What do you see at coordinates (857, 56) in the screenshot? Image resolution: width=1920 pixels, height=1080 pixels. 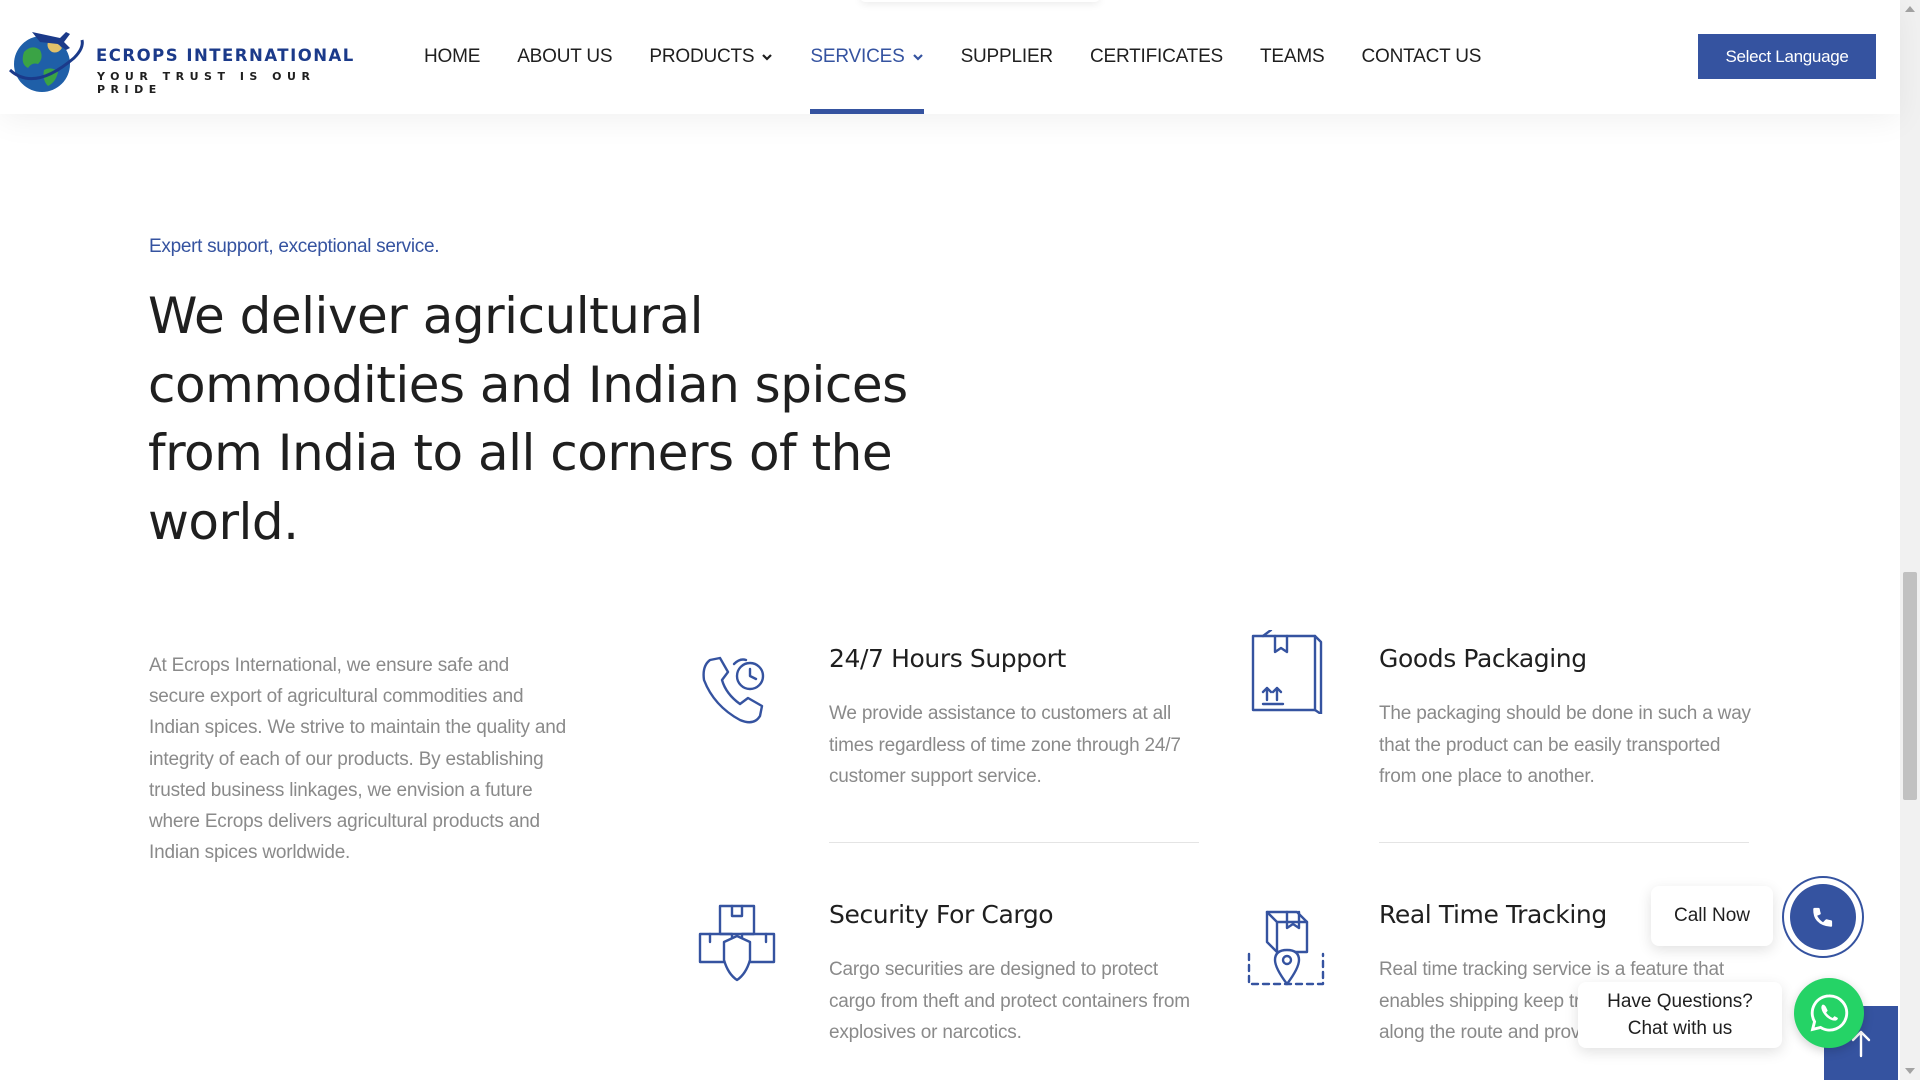 I see `nav-label: SERVICES` at bounding box center [857, 56].